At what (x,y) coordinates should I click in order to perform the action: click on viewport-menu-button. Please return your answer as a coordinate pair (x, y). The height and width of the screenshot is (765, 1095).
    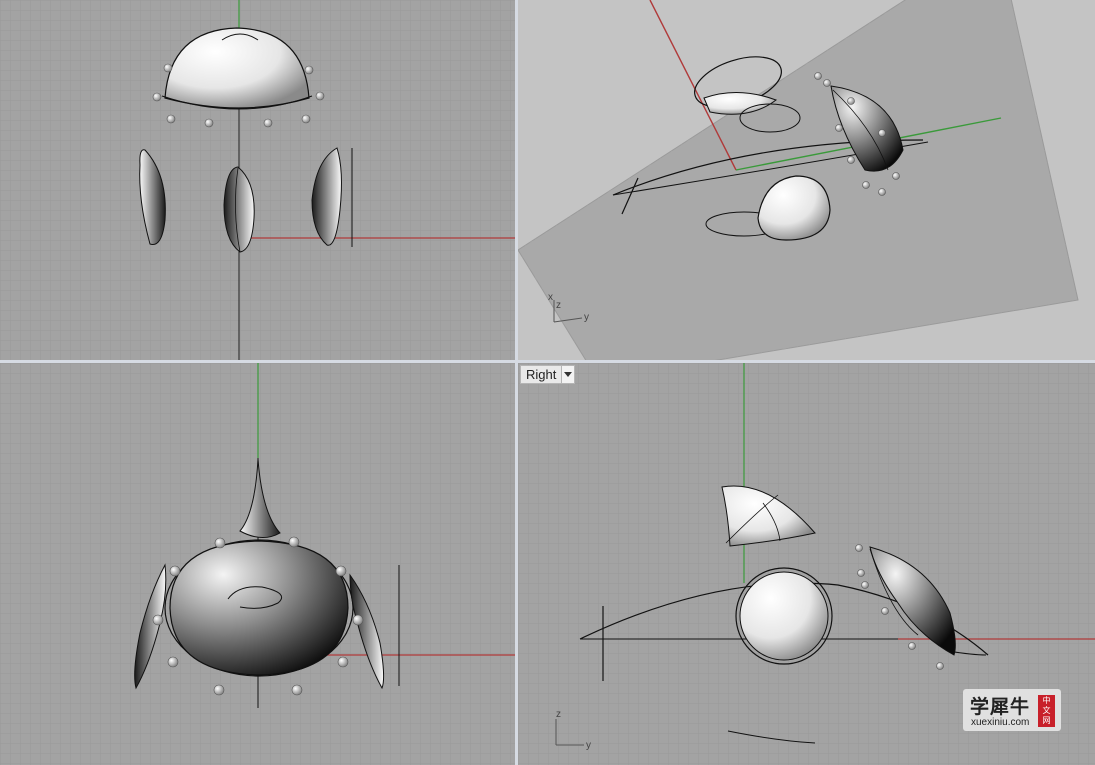
    Looking at the image, I should click on (568, 374).